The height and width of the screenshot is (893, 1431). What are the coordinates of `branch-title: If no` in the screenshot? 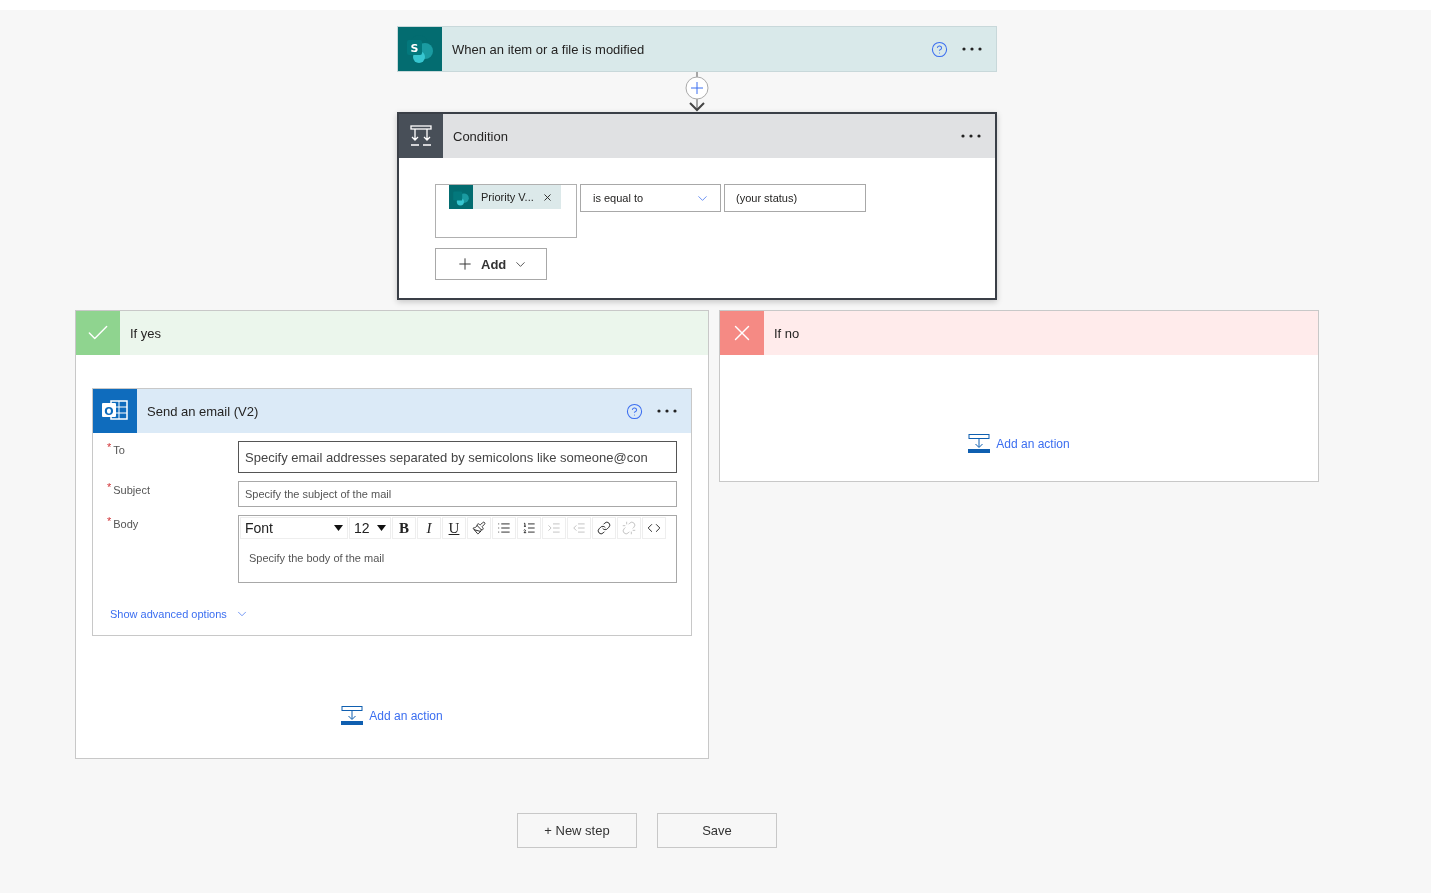 It's located at (787, 333).